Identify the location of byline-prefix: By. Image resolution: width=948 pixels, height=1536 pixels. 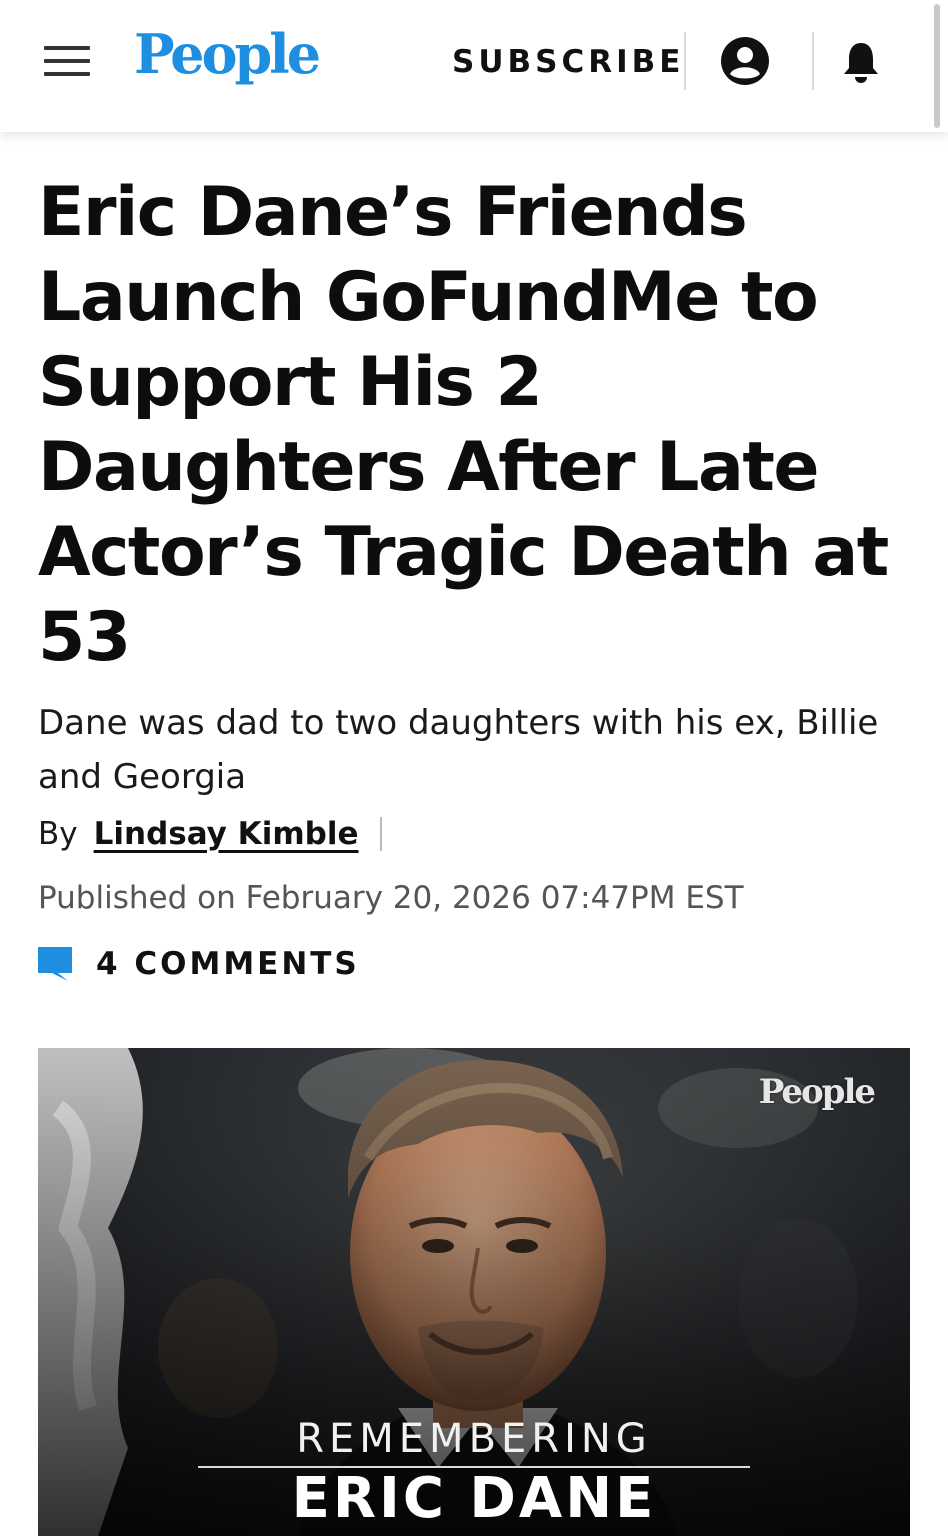
(58, 834).